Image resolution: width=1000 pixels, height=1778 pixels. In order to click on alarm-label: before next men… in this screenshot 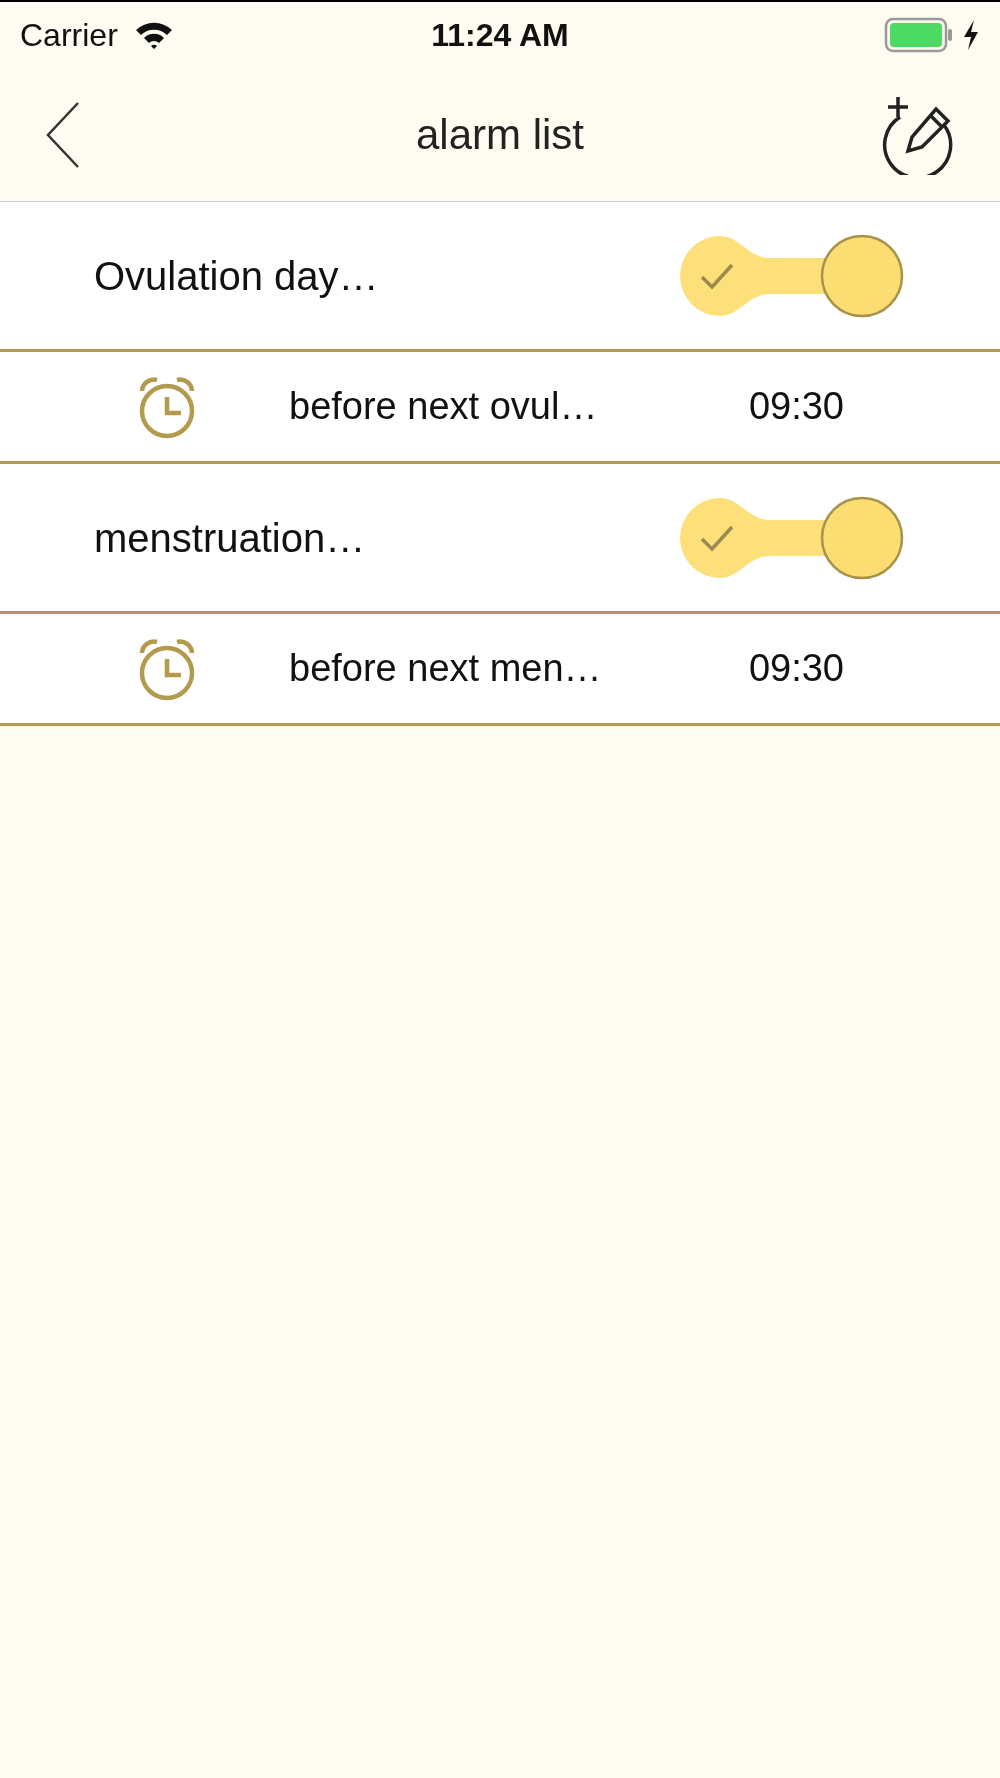, I will do `click(445, 668)`.